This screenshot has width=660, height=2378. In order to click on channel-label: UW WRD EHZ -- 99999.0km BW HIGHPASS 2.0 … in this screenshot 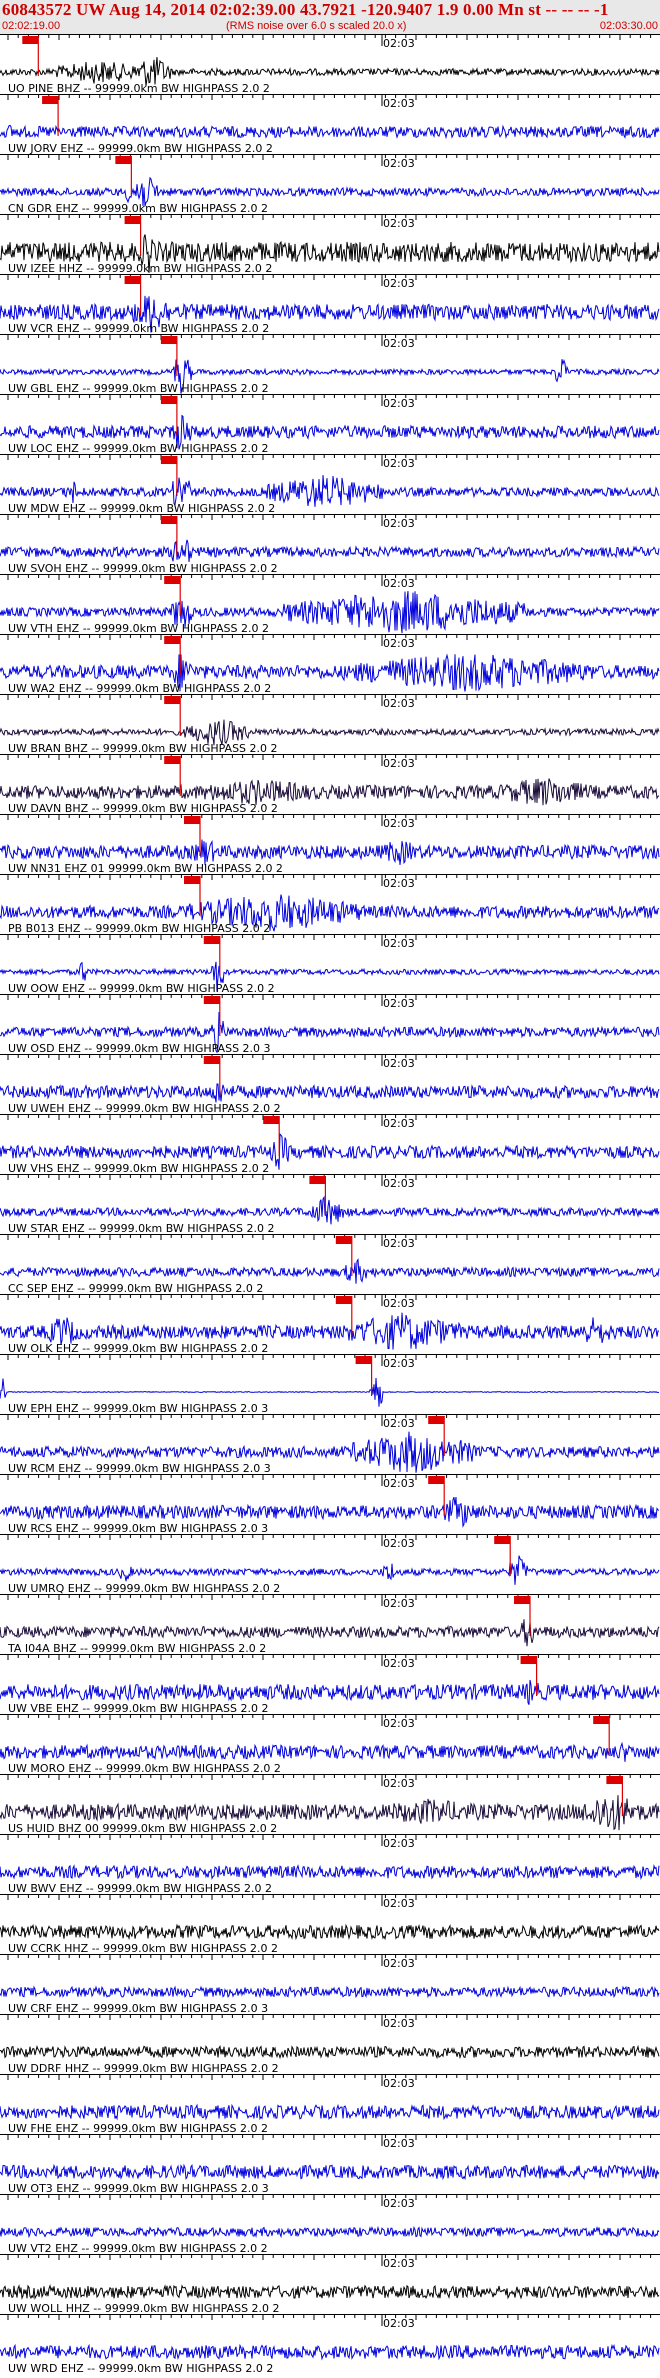, I will do `click(140, 2368)`.